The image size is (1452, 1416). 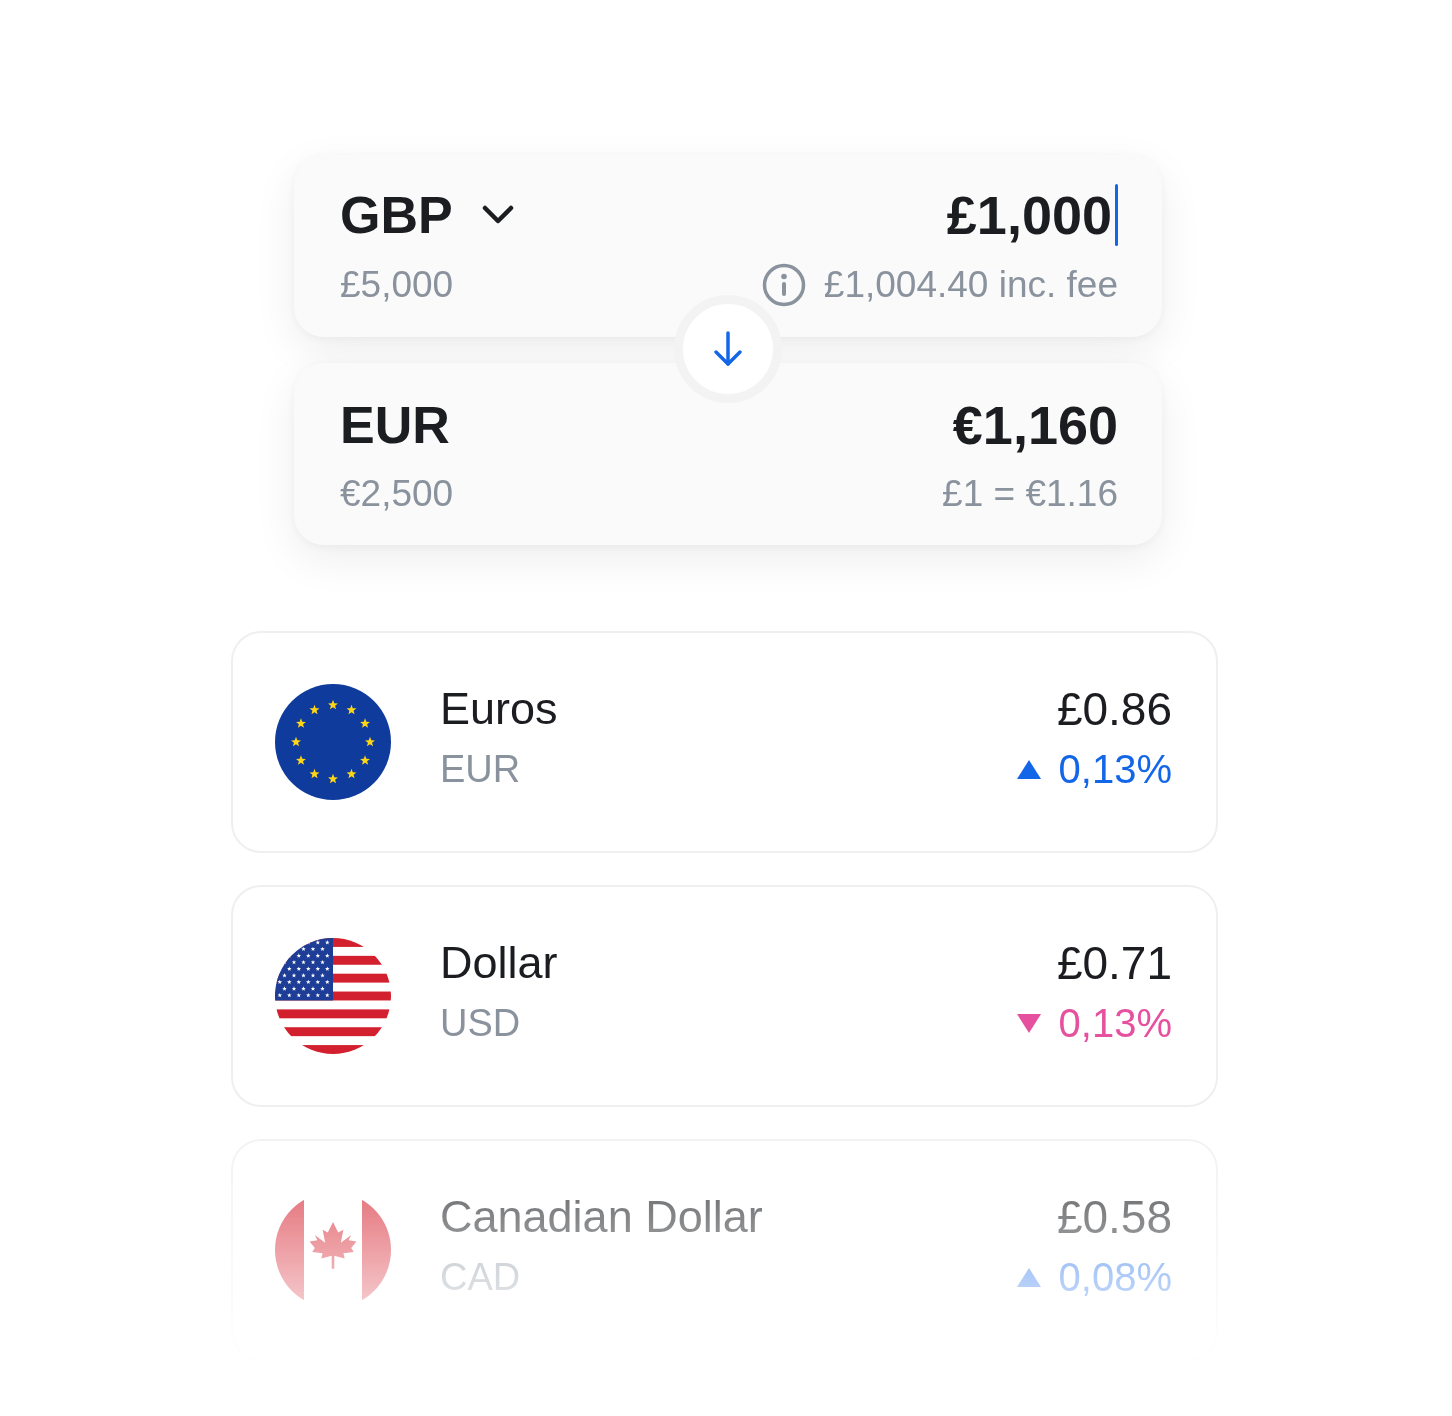 What do you see at coordinates (499, 709) in the screenshot?
I see `currency-name: Euros` at bounding box center [499, 709].